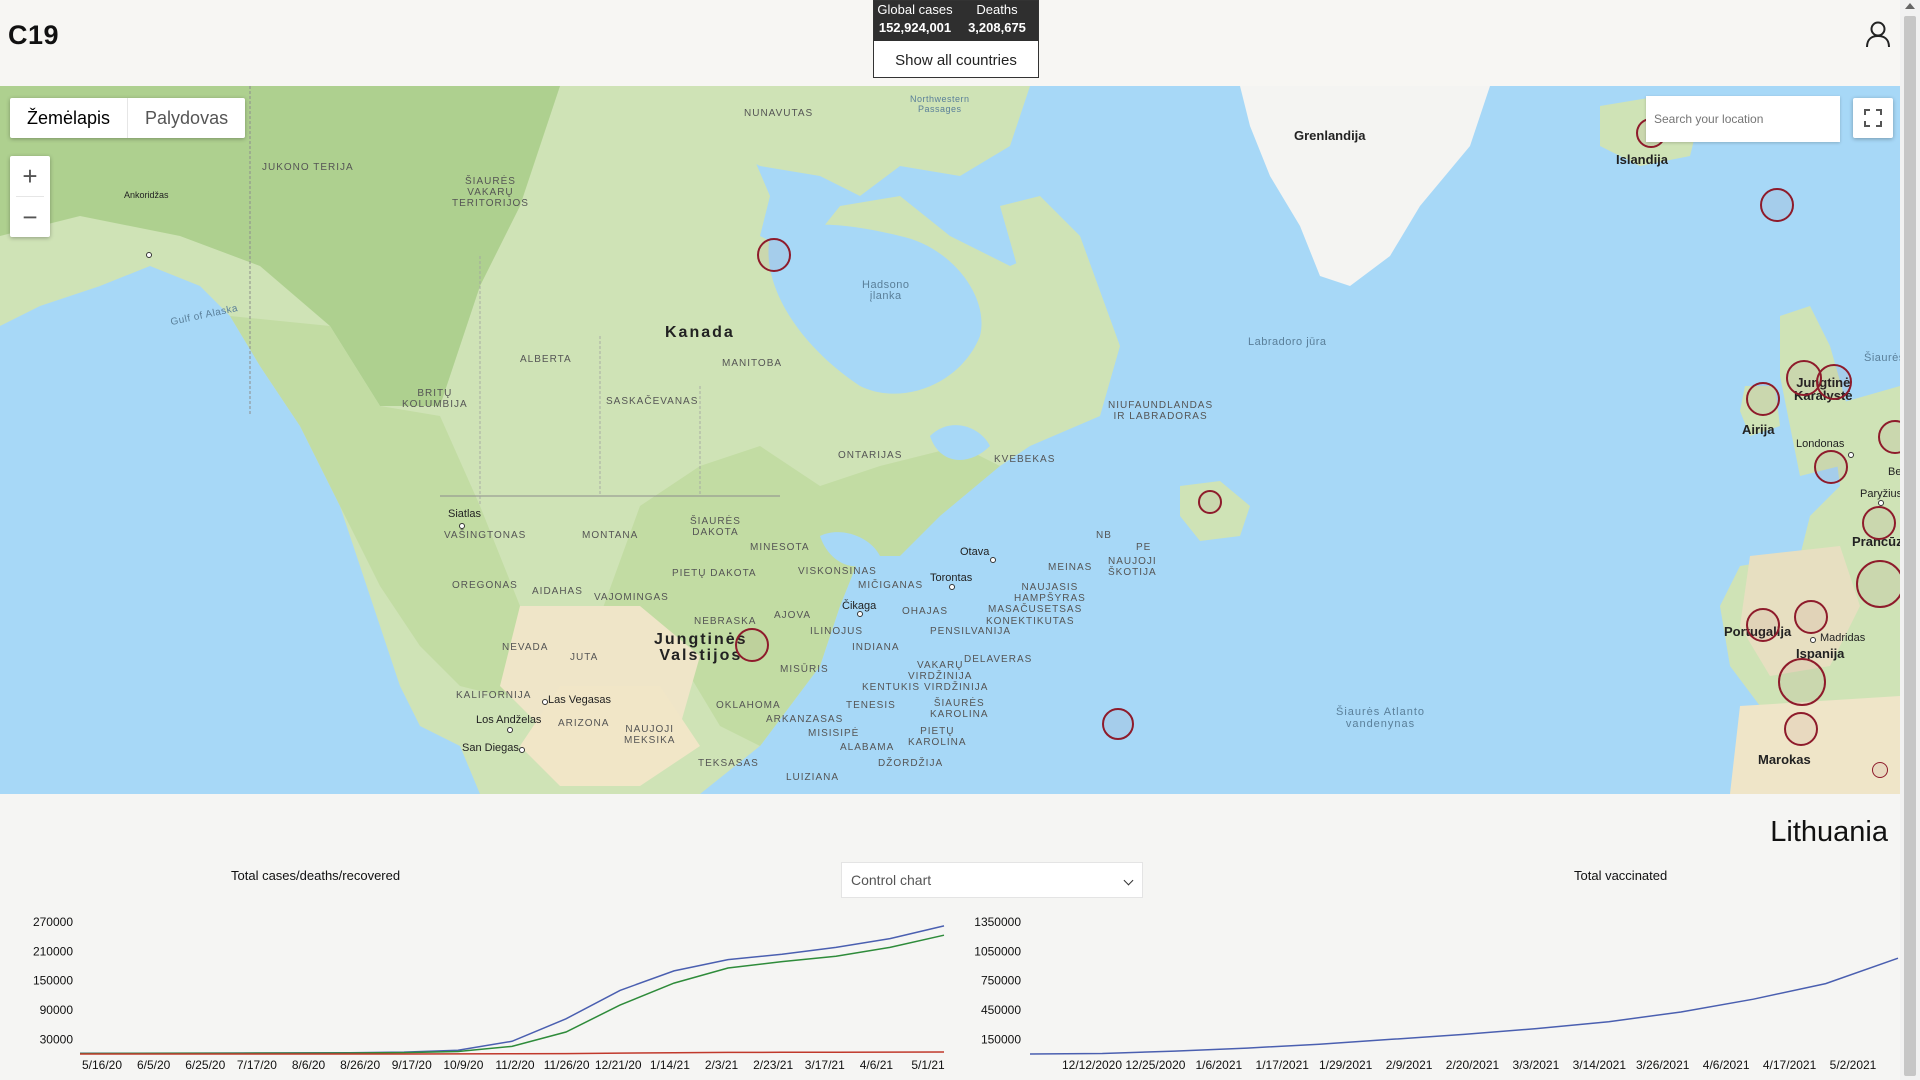 The height and width of the screenshot is (1080, 1920). Describe the element at coordinates (670, 1065) in the screenshot. I see `x-tick-label: 1/14/21` at that location.